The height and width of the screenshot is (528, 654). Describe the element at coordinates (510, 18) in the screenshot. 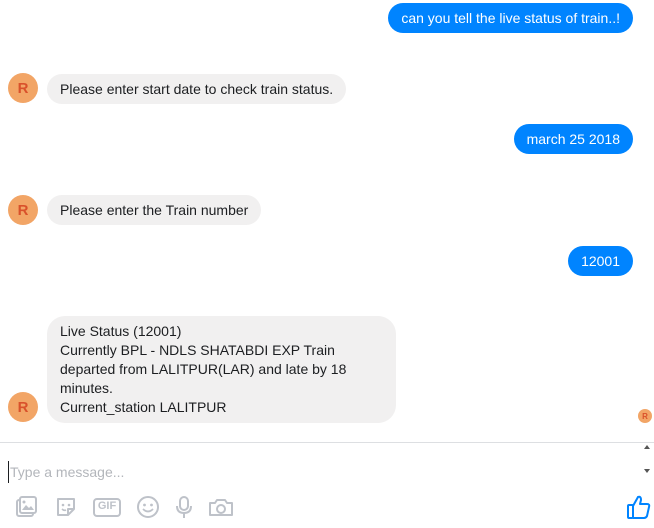

I see `outgoing-message: can you tell the live status of train..!` at that location.